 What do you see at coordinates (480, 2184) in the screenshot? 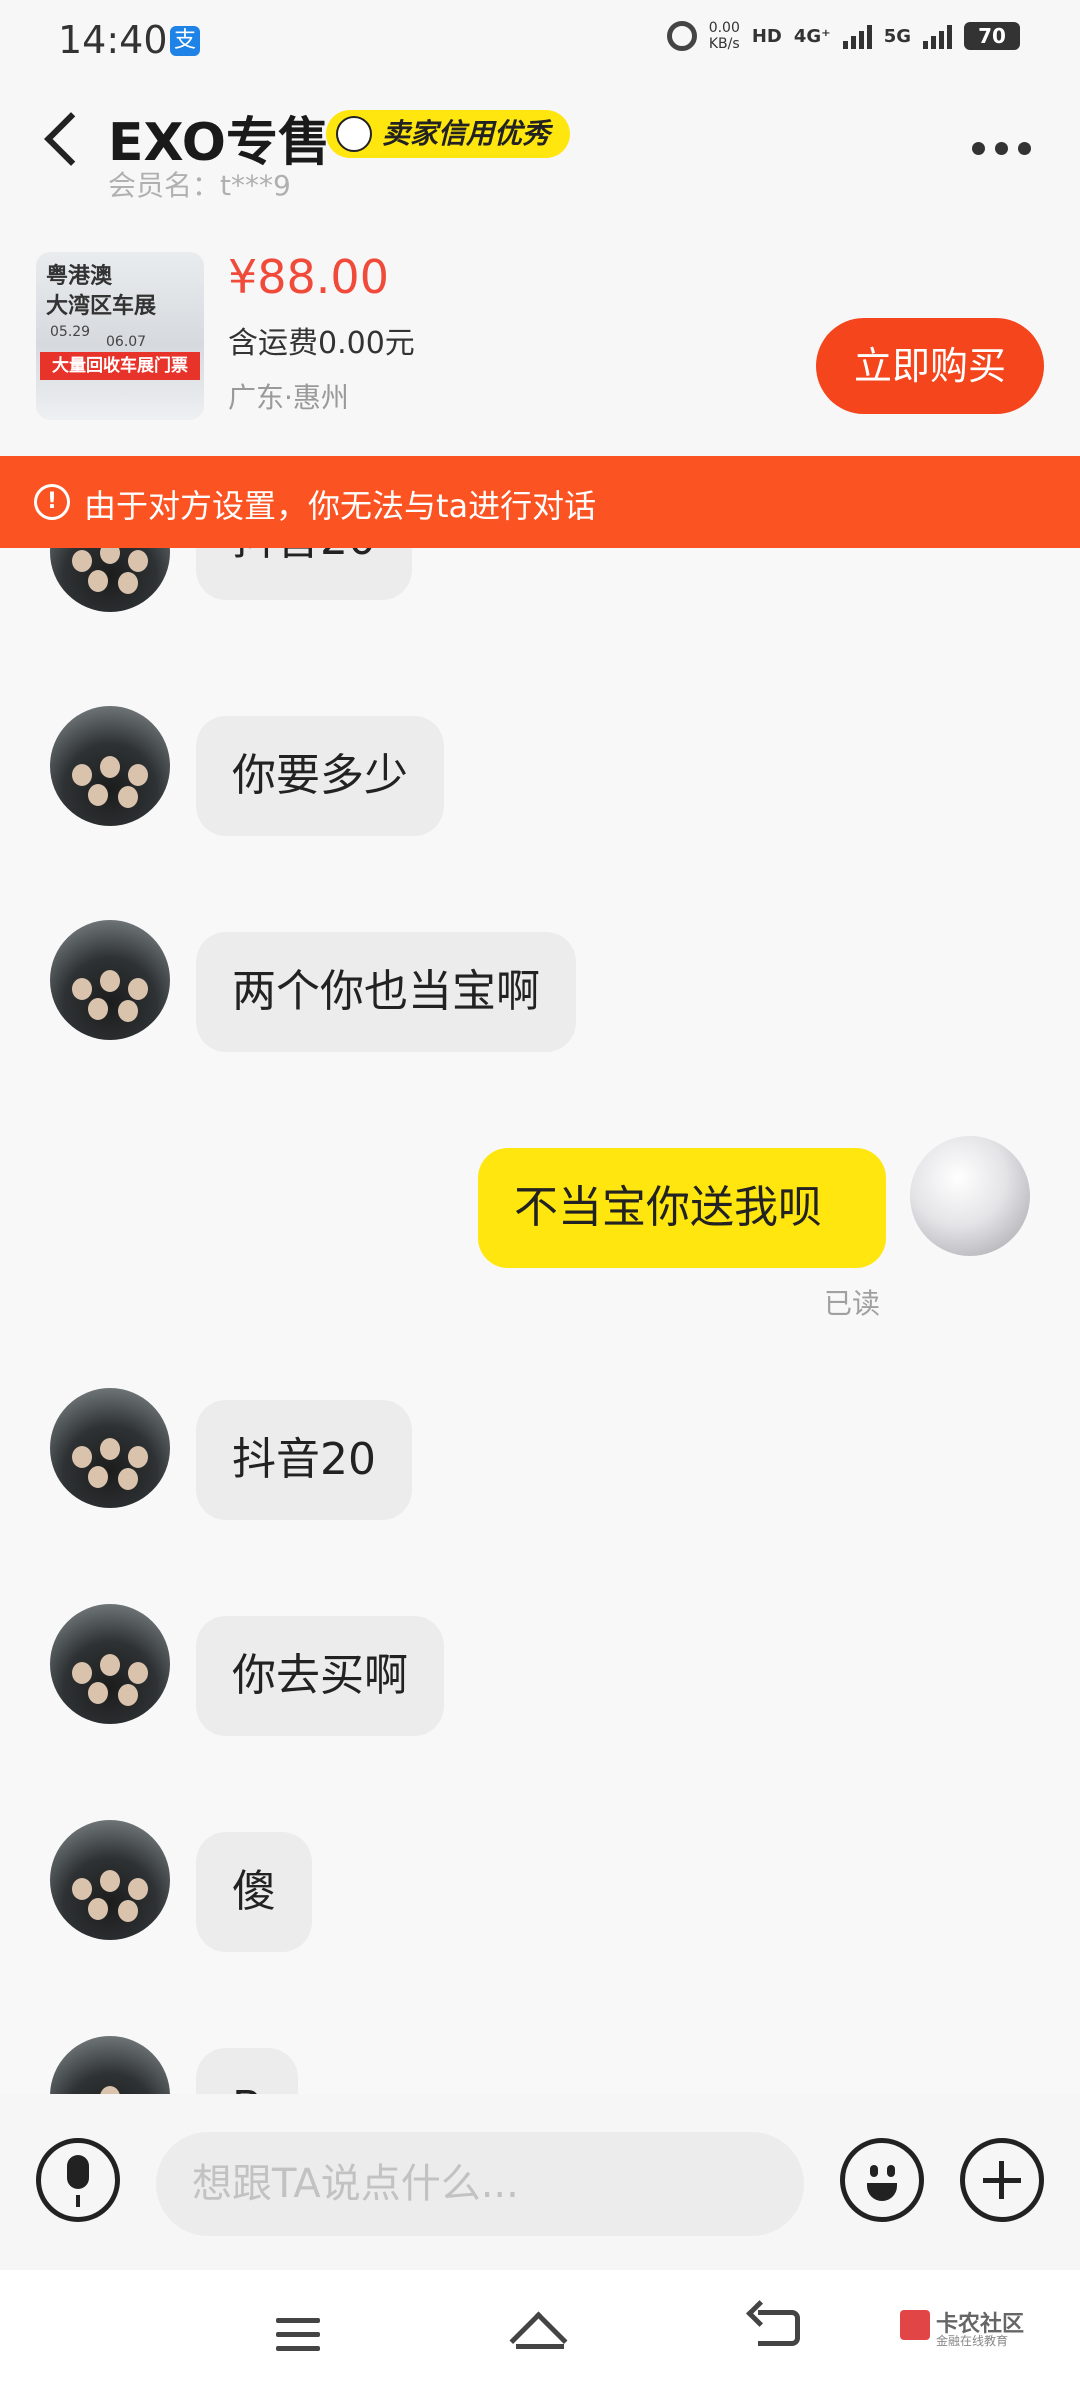
I see `message-input` at bounding box center [480, 2184].